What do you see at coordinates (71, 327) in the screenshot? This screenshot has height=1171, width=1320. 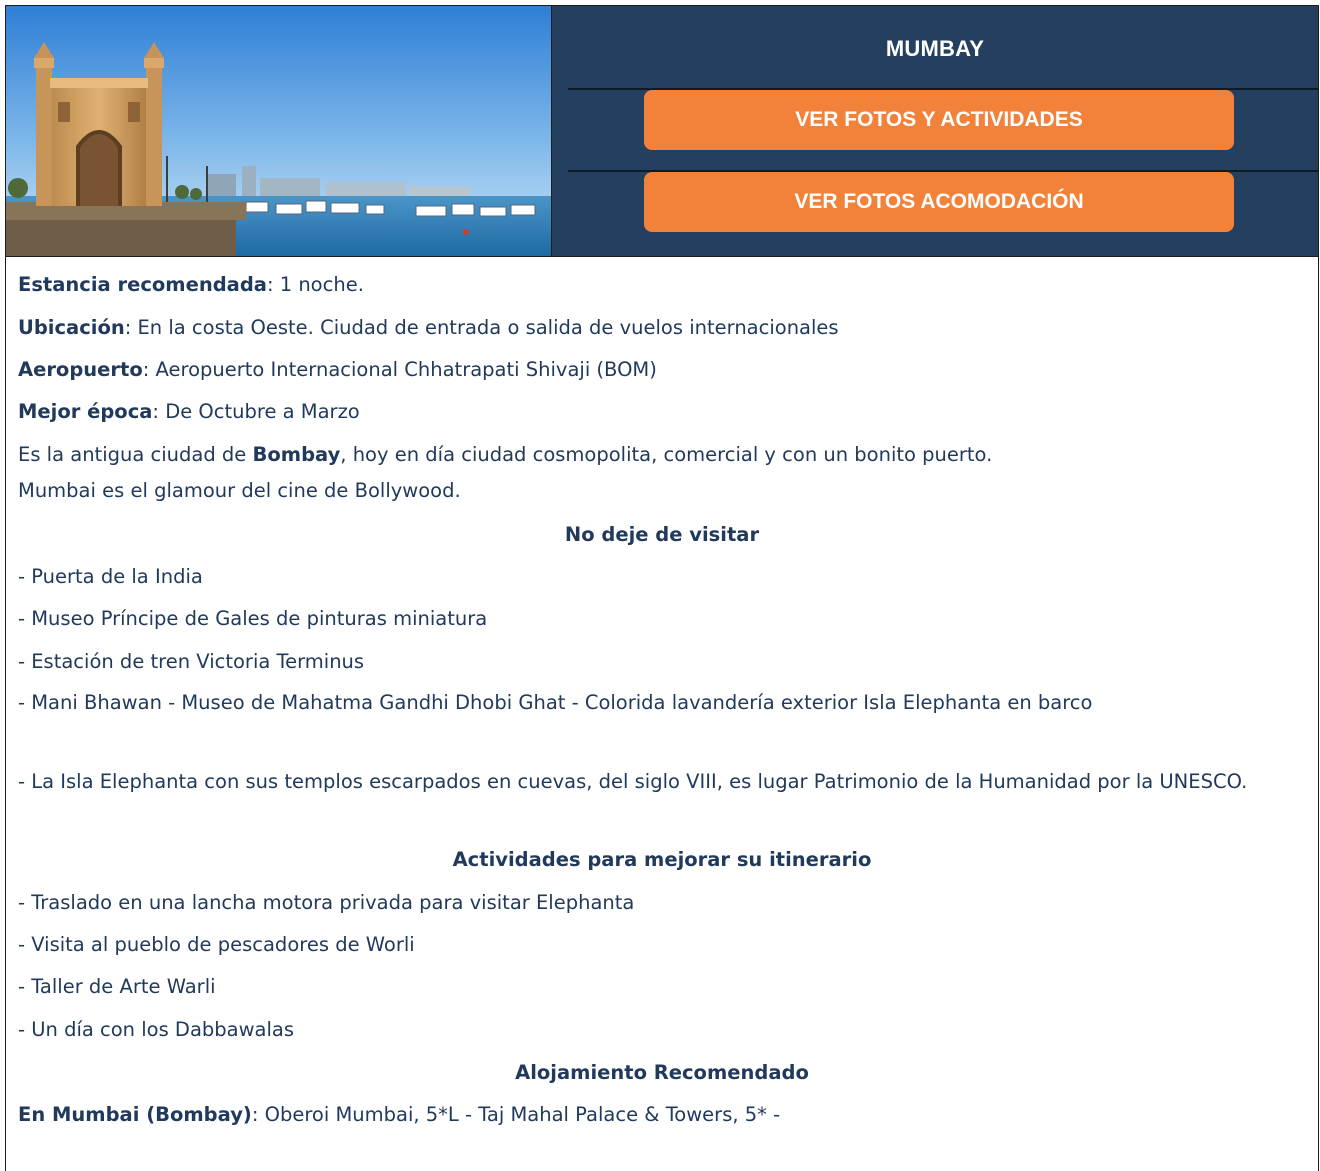 I see `location-label: Ubicación` at bounding box center [71, 327].